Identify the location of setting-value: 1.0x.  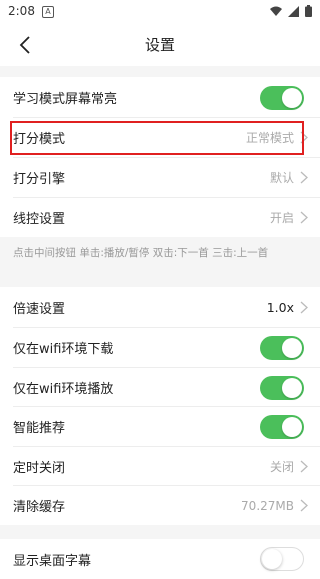
(280, 307).